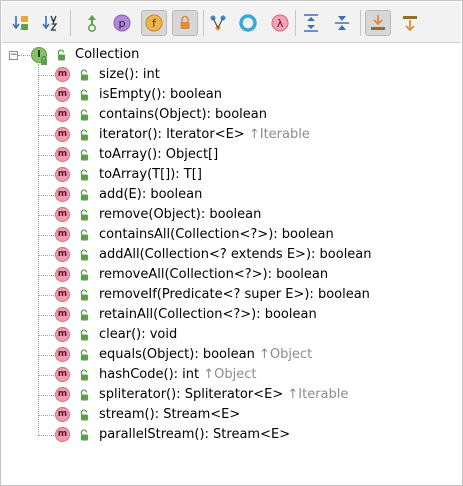 The height and width of the screenshot is (486, 463). Describe the element at coordinates (185, 23) in the screenshot. I see `show-non-public-button` at that location.